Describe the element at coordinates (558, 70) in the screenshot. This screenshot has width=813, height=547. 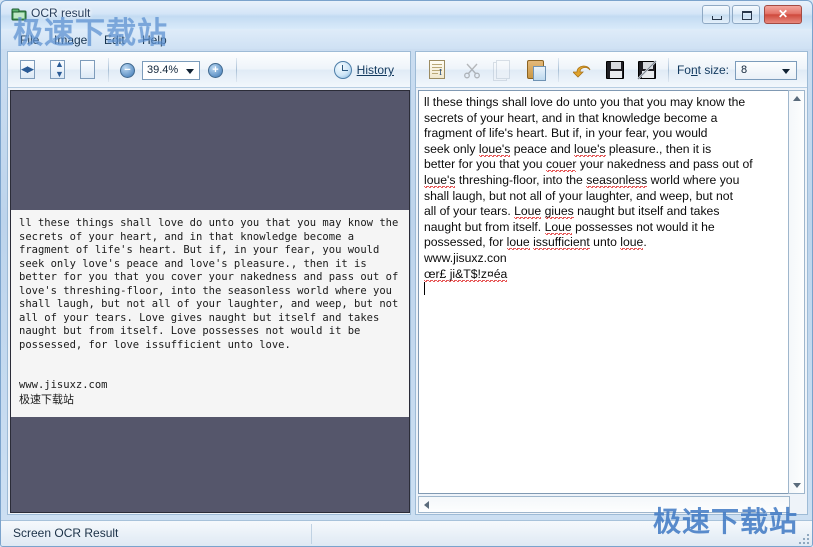
I see `text-toolbar-separator` at that location.